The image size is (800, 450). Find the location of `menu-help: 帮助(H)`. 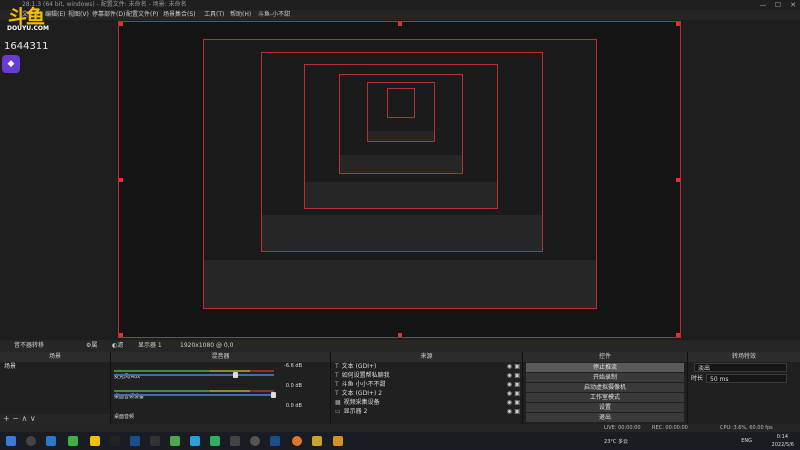

menu-help: 帮助(H) is located at coordinates (240, 15).